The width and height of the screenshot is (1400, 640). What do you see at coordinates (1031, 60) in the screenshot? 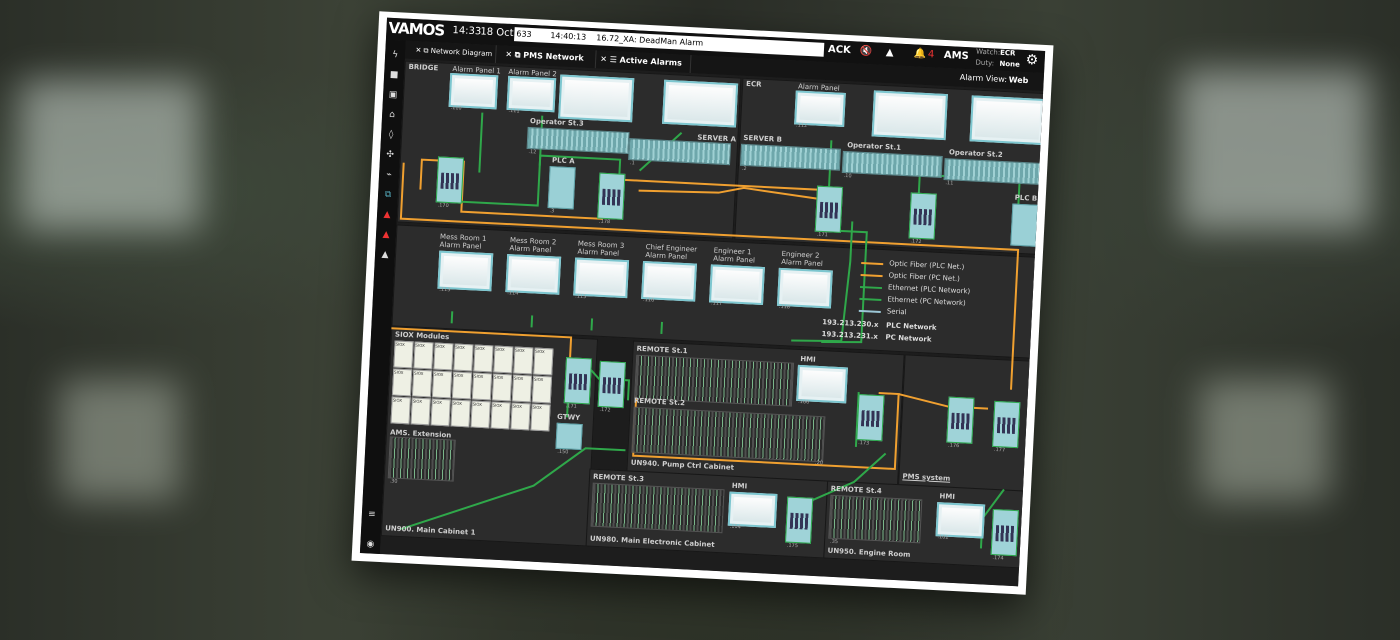
I see `gear-icon: ⚙` at bounding box center [1031, 60].